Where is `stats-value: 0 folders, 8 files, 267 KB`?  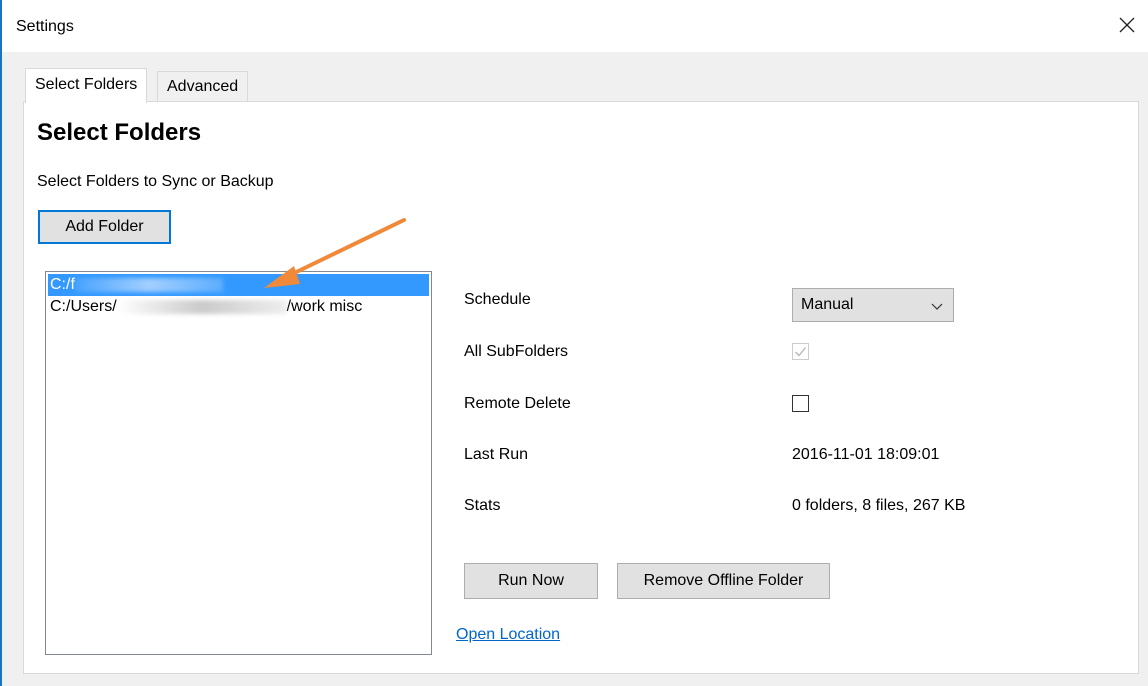 stats-value: 0 folders, 8 files, 267 KB is located at coordinates (879, 505).